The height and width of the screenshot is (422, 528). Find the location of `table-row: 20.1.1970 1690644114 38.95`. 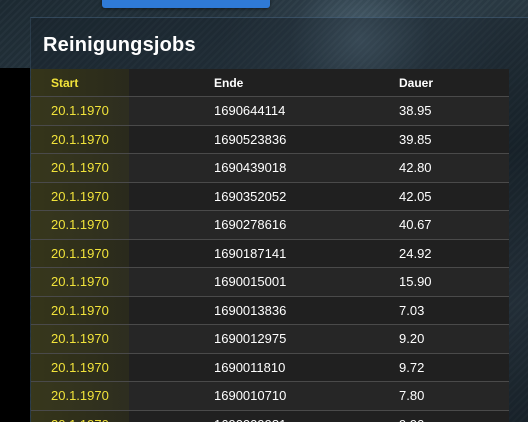

table-row: 20.1.1970 1690644114 38.95 is located at coordinates (270, 111).